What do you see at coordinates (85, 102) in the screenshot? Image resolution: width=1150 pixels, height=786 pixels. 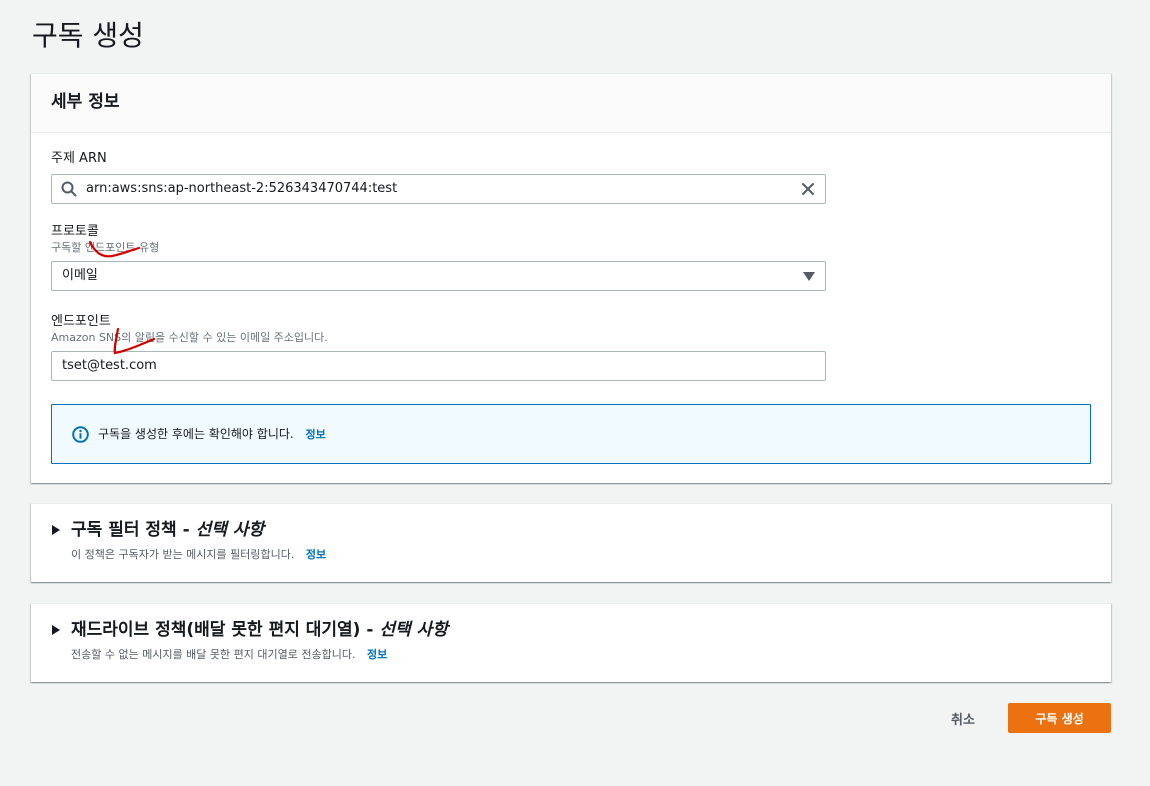 I see `details-heading: 세부 정보` at bounding box center [85, 102].